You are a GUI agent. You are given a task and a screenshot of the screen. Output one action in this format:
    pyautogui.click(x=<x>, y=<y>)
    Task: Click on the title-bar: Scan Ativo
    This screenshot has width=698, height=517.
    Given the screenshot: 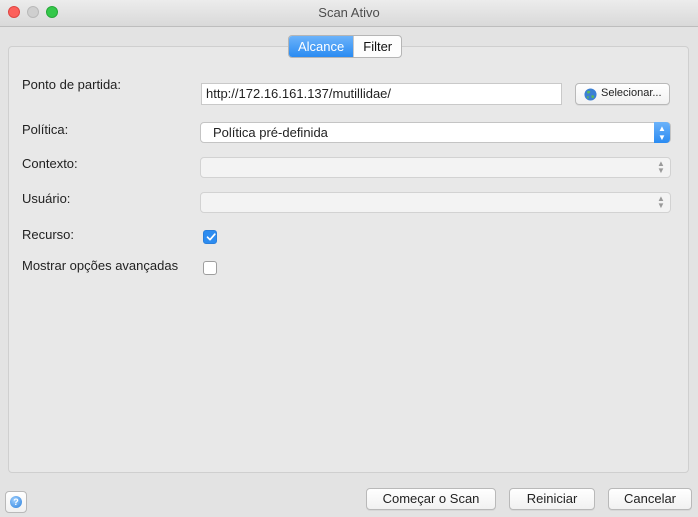 What is the action you would take?
    pyautogui.click(x=349, y=13)
    